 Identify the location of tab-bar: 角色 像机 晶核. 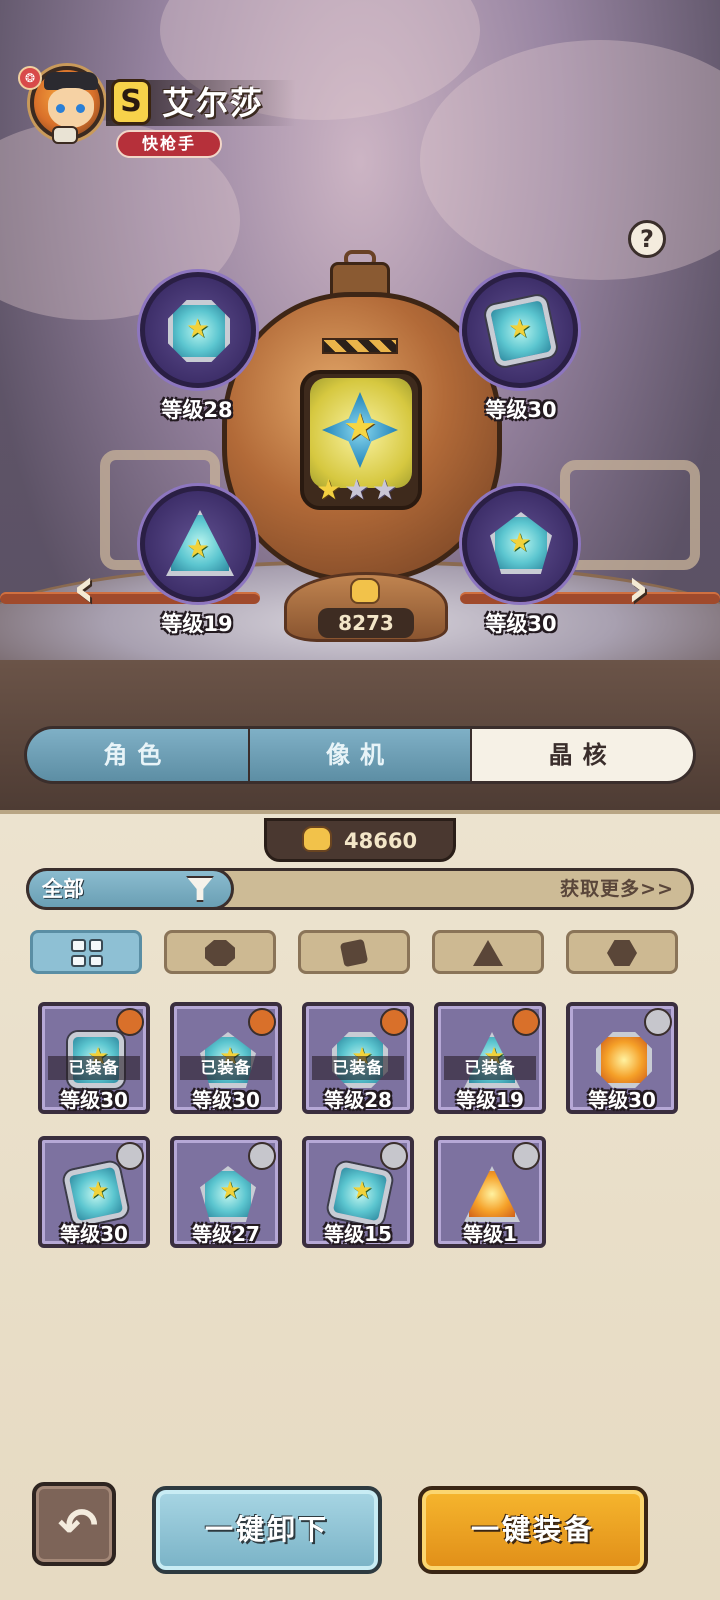
(360, 755).